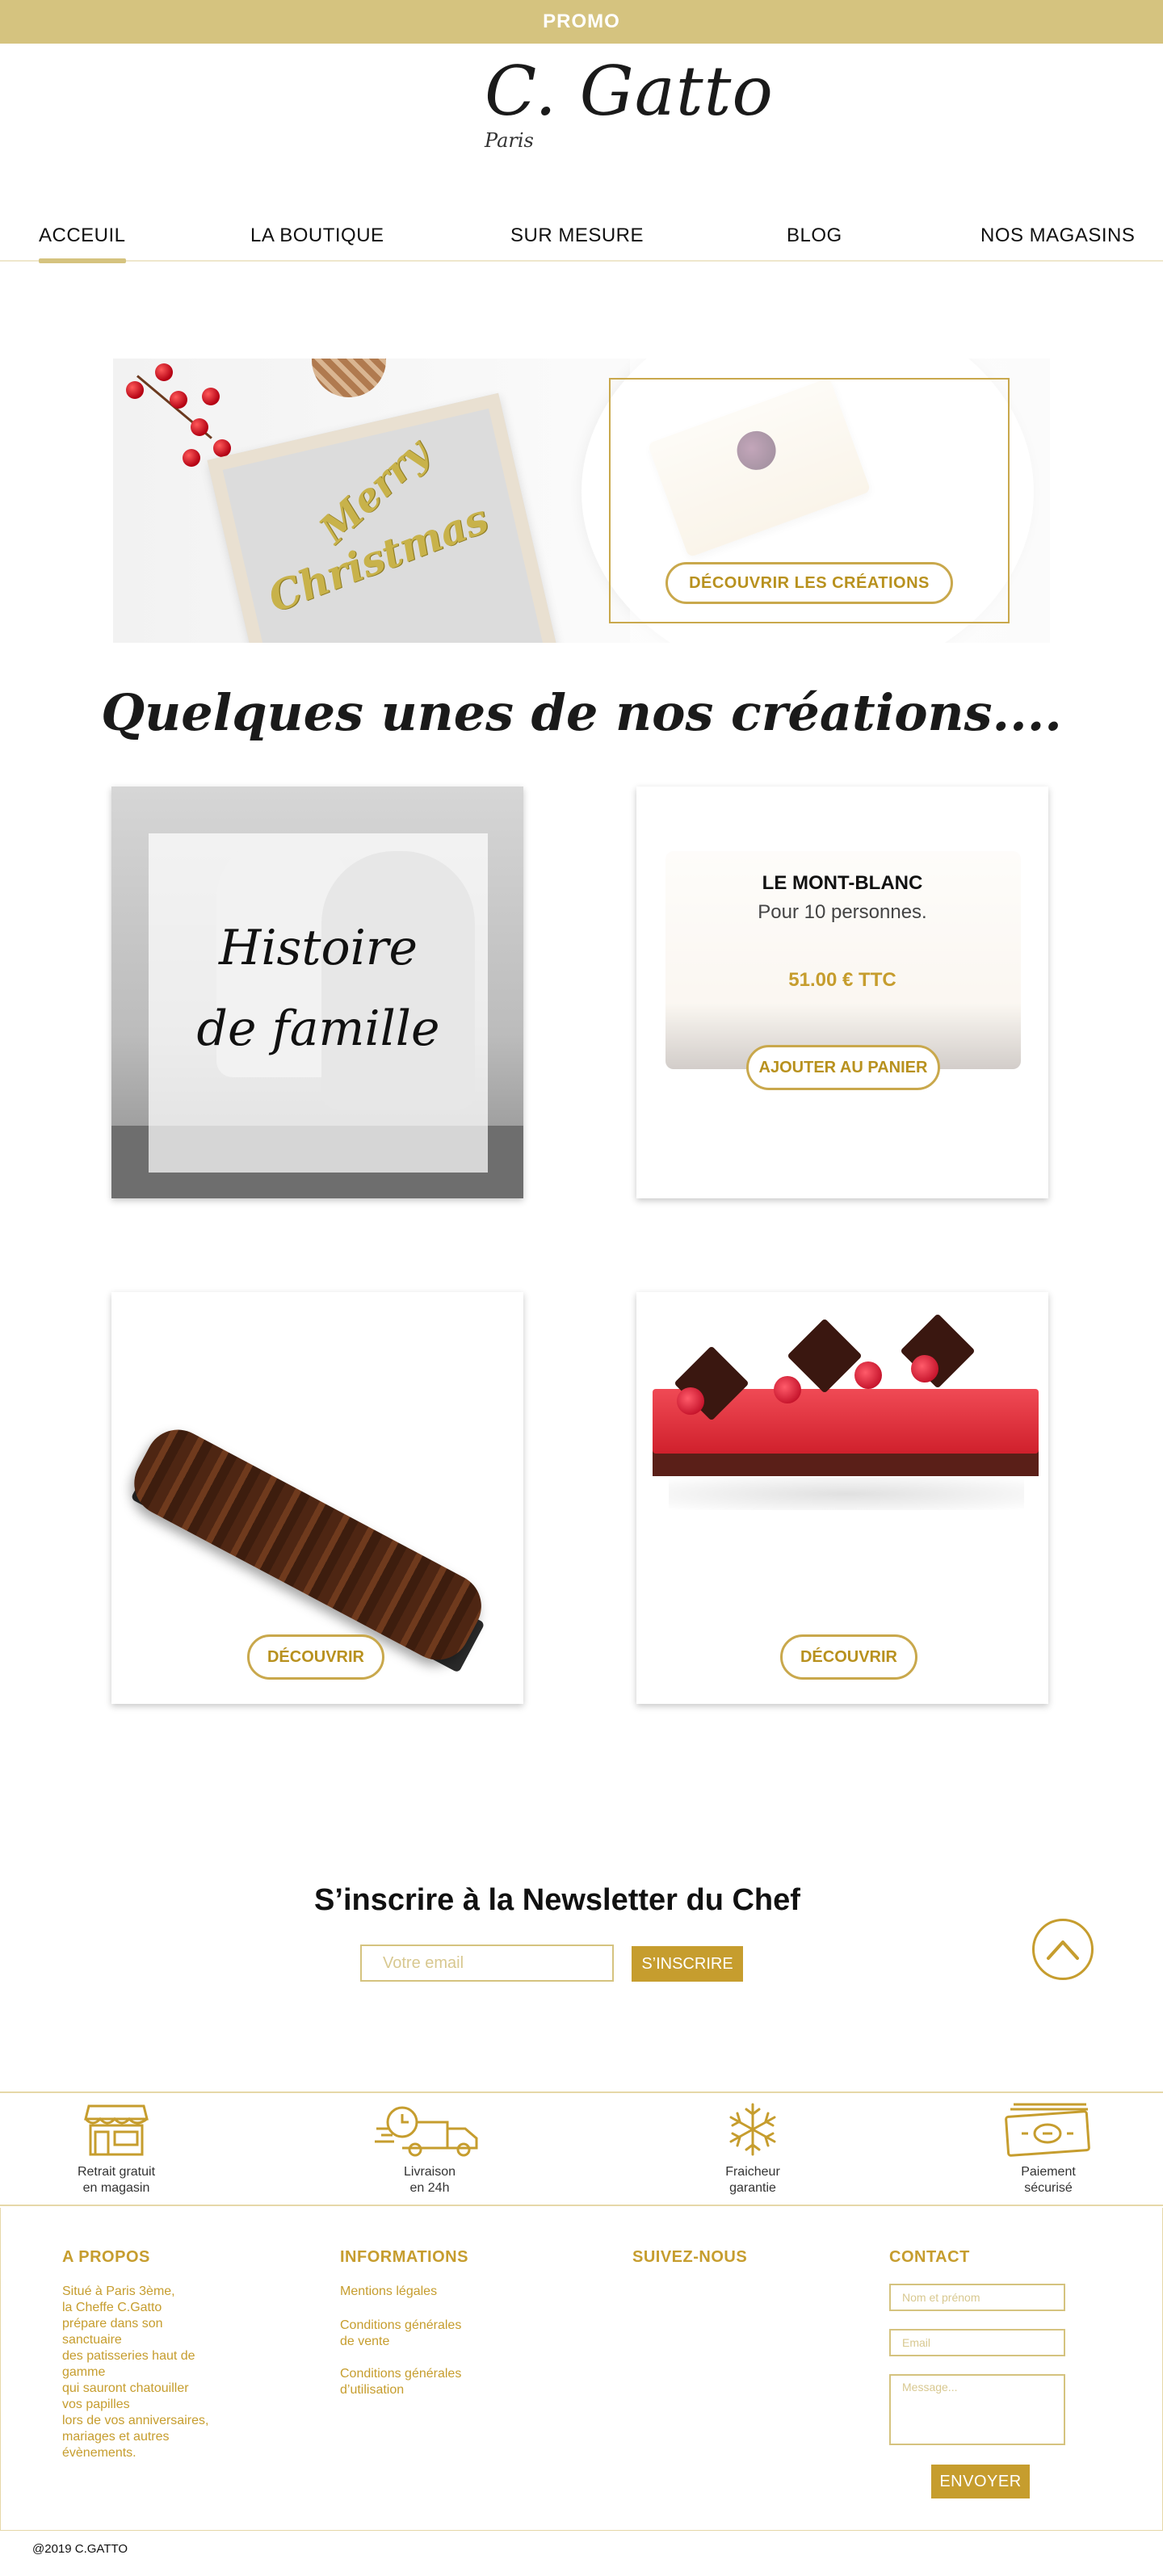  Describe the element at coordinates (577, 235) in the screenshot. I see `nav-item-sur-mesure: SUR MESURE` at that location.